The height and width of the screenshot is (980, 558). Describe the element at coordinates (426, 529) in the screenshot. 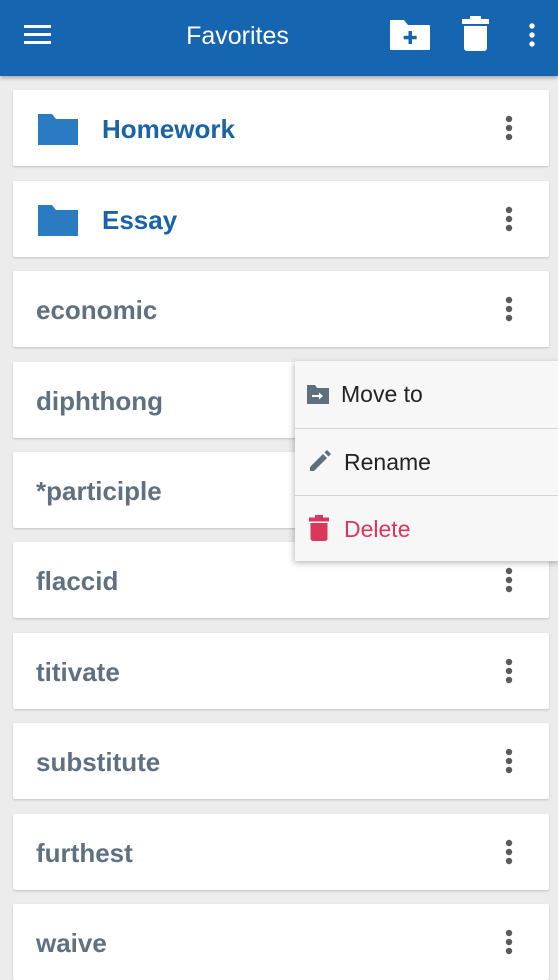

I see `delete-menu-item: Delete` at that location.